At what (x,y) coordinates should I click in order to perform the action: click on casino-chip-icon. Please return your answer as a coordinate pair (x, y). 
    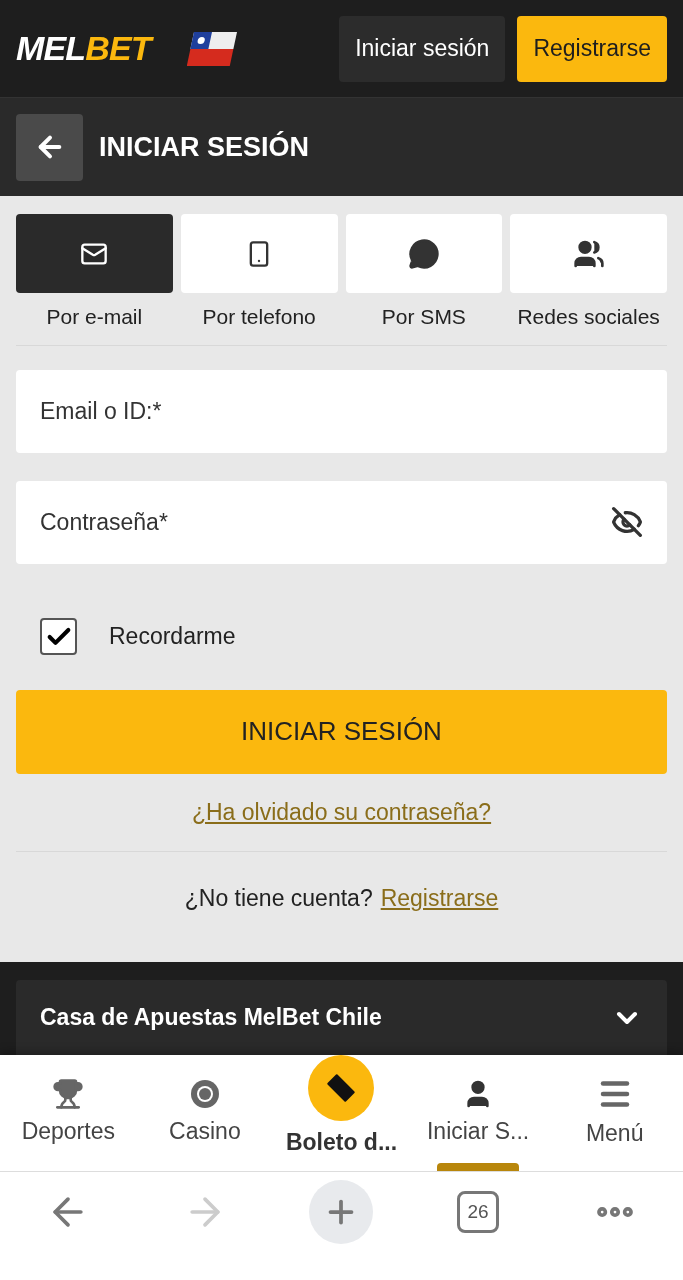
    Looking at the image, I should click on (204, 1093).